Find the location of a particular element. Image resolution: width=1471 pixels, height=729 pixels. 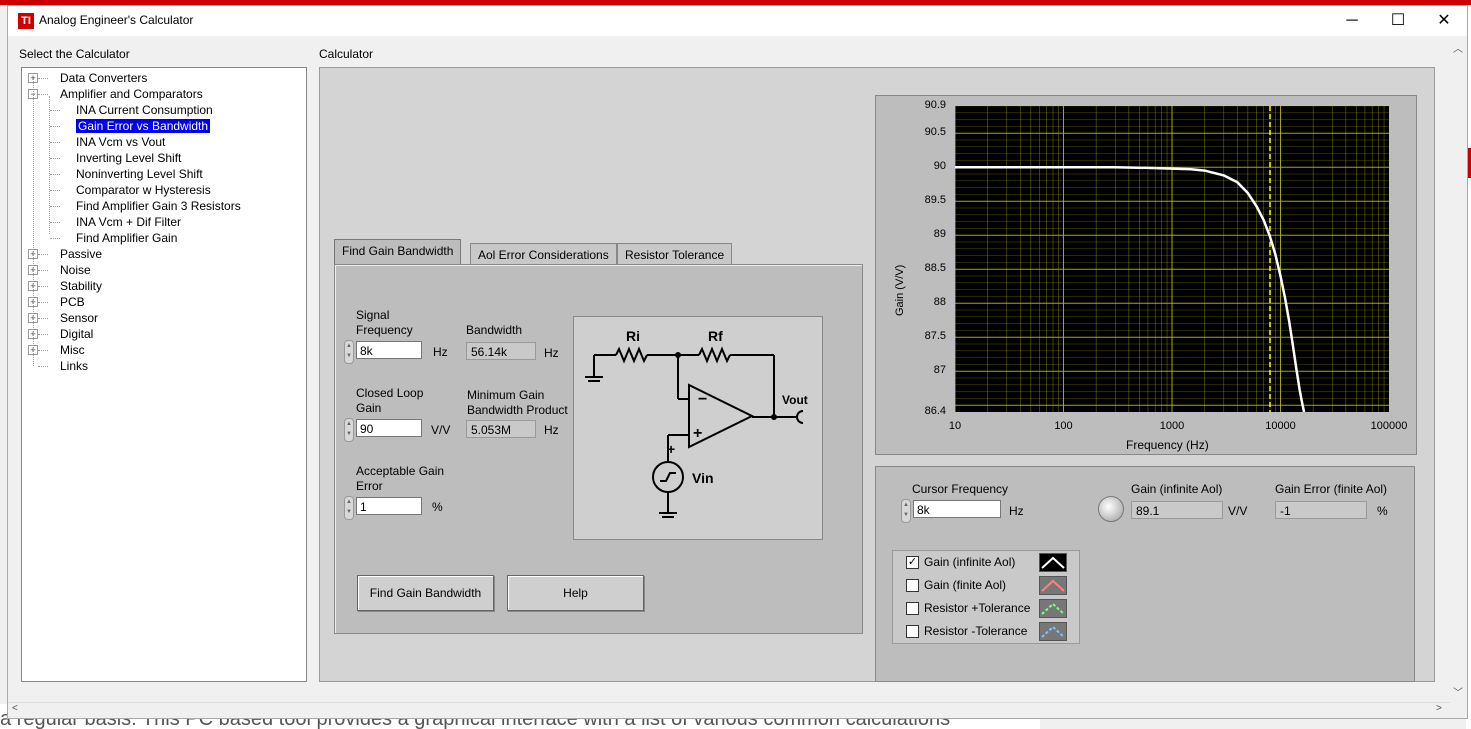

tree-item: Comparator w Hysteresis is located at coordinates (143, 190).